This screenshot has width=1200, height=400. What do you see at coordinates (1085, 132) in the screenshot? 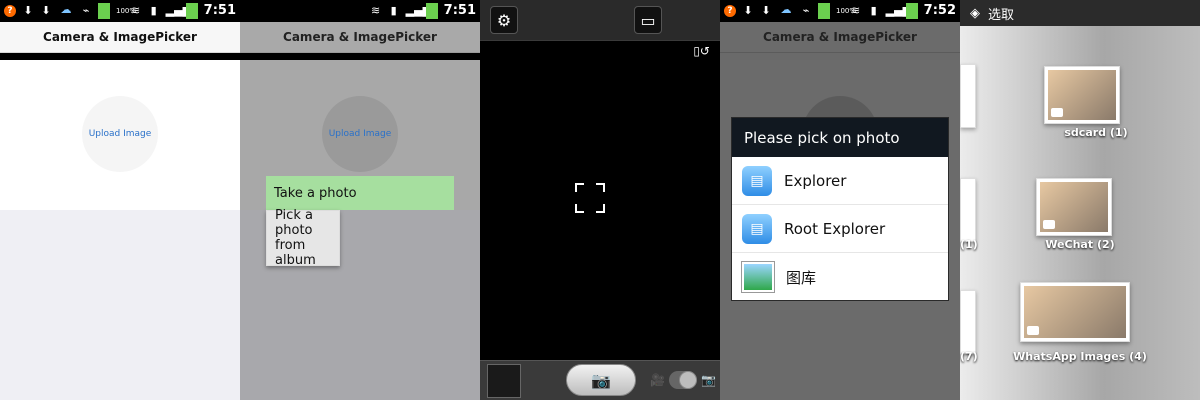
I see `album-name: sdcard` at bounding box center [1085, 132].